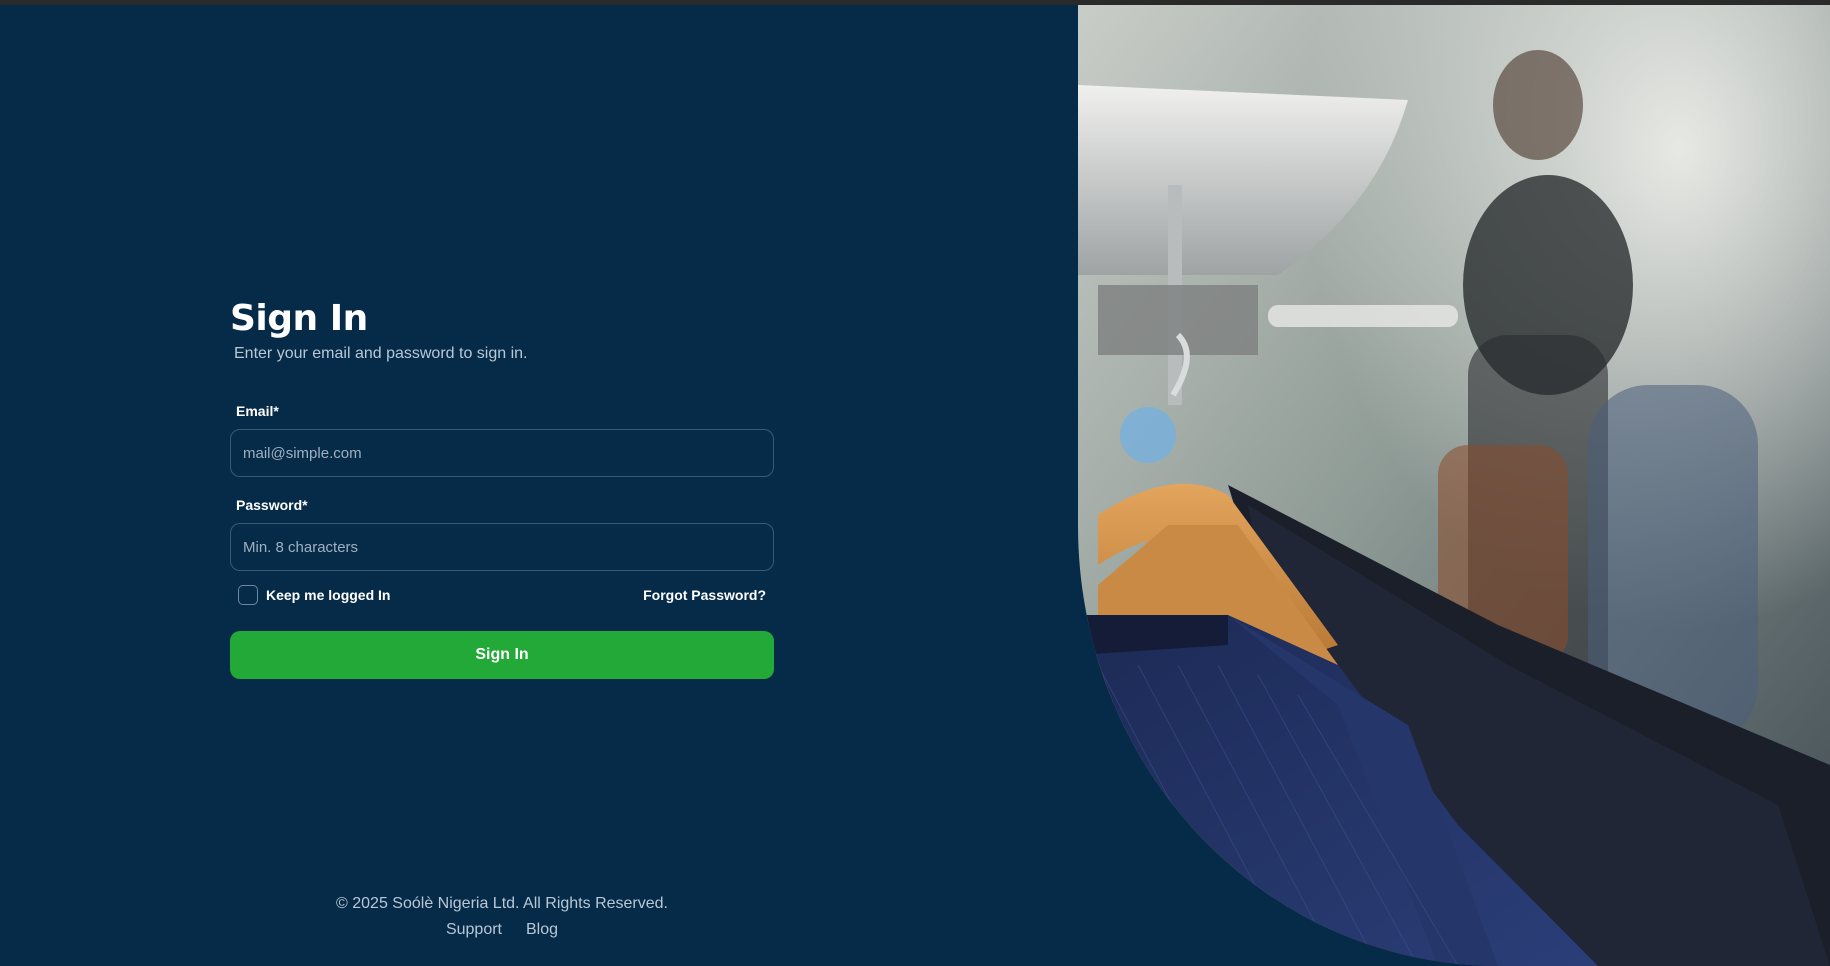  Describe the element at coordinates (502, 547) in the screenshot. I see `password-field` at that location.